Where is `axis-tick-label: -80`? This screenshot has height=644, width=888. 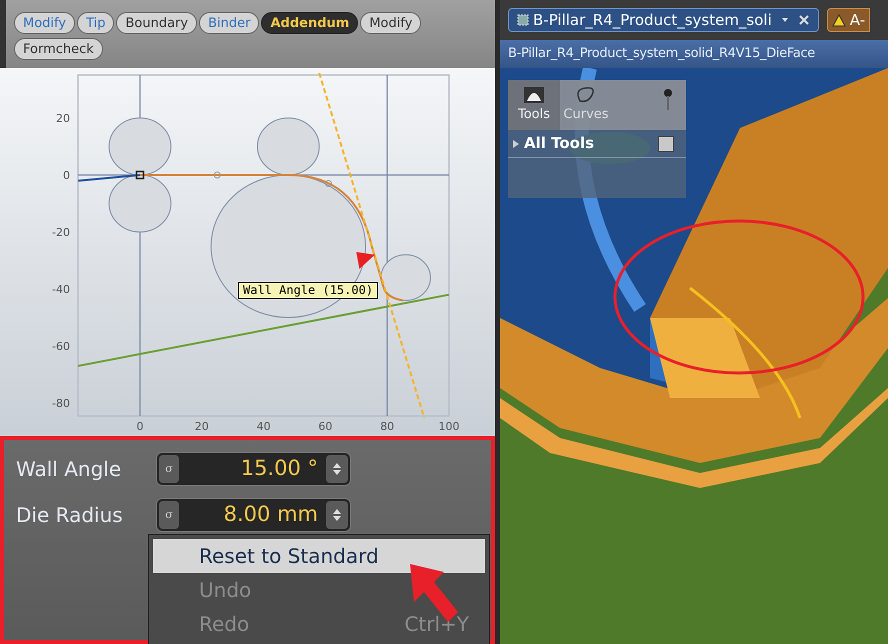
axis-tick-label: -80 is located at coordinates (61, 403).